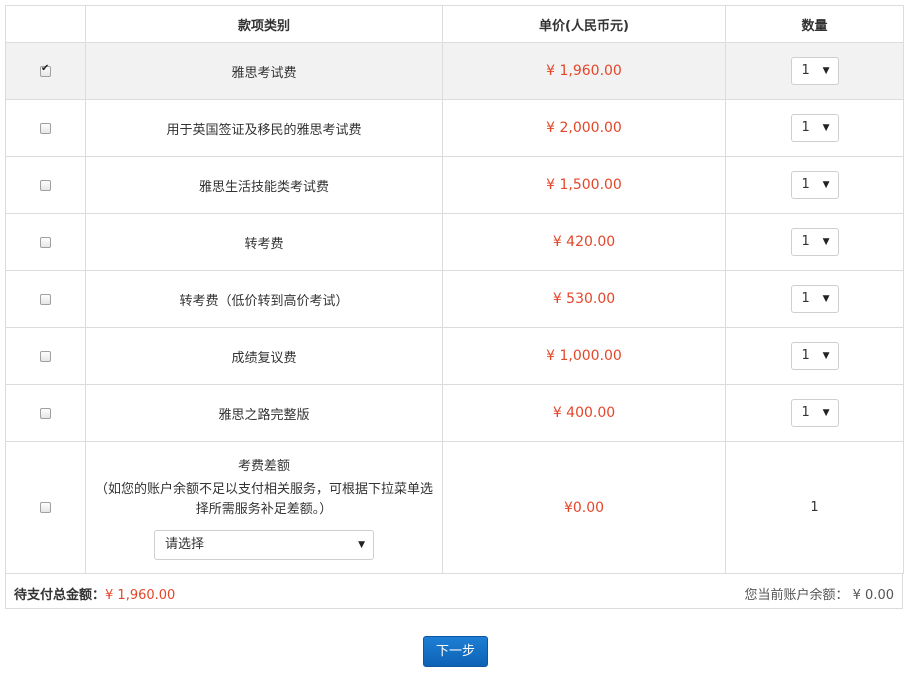 The image size is (909, 677). What do you see at coordinates (814, 507) in the screenshot?
I see `row-quantity-static: 1` at bounding box center [814, 507].